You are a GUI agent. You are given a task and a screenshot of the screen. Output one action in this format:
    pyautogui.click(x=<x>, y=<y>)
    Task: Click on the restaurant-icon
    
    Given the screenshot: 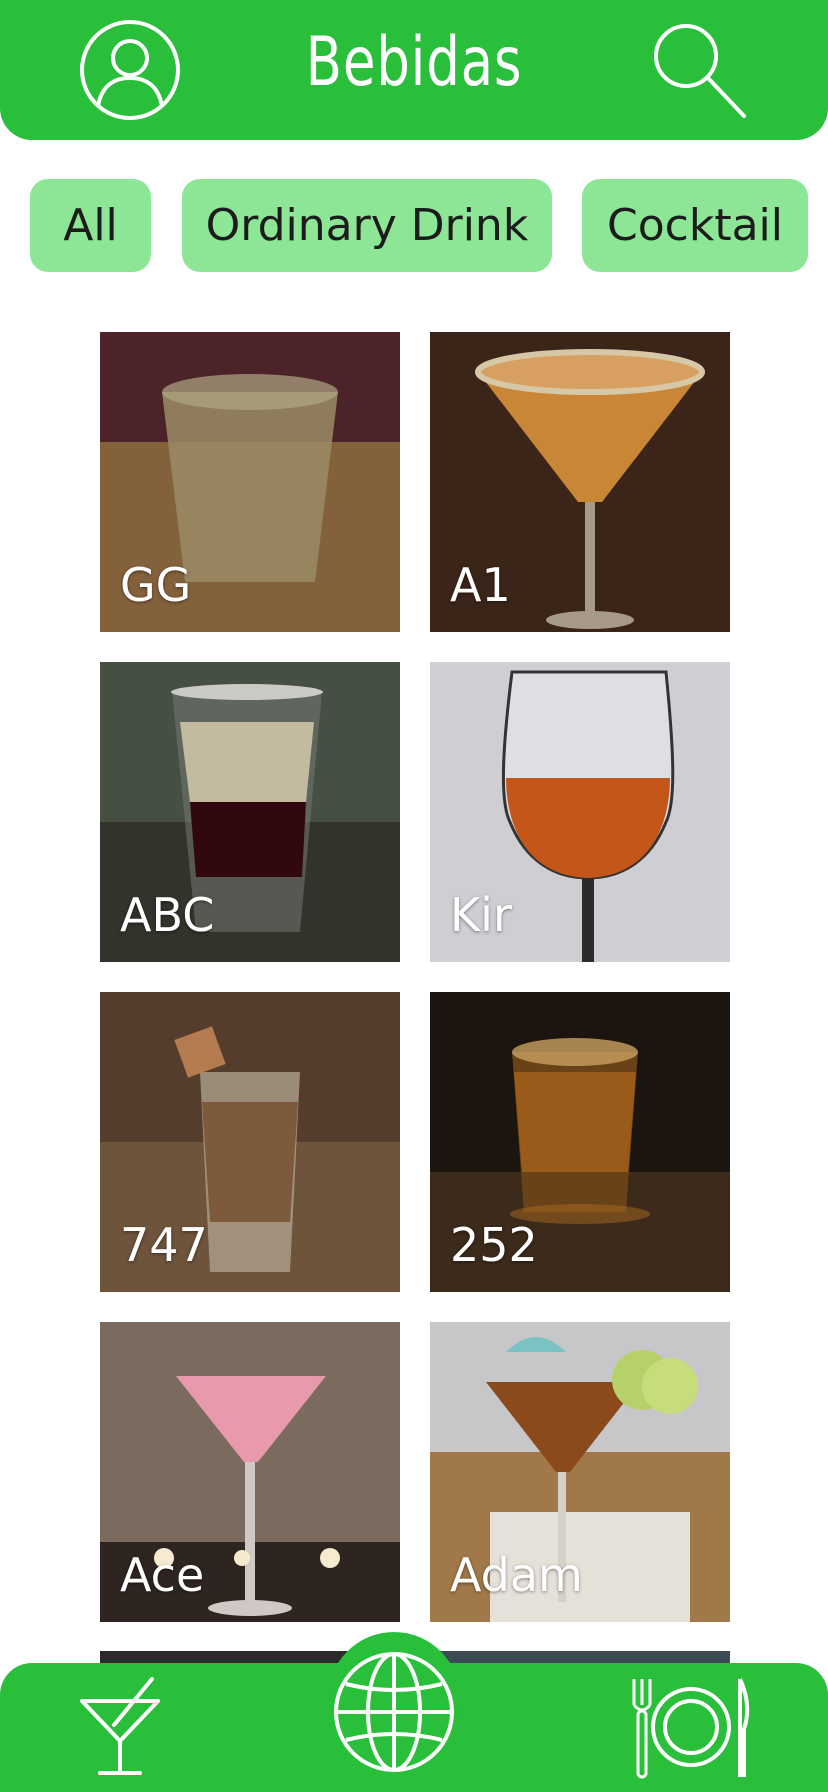 What is the action you would take?
    pyautogui.click(x=691, y=1728)
    